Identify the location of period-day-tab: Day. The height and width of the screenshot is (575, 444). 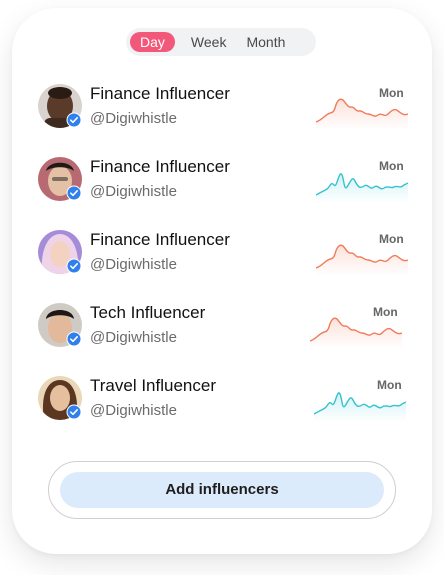
(152, 42).